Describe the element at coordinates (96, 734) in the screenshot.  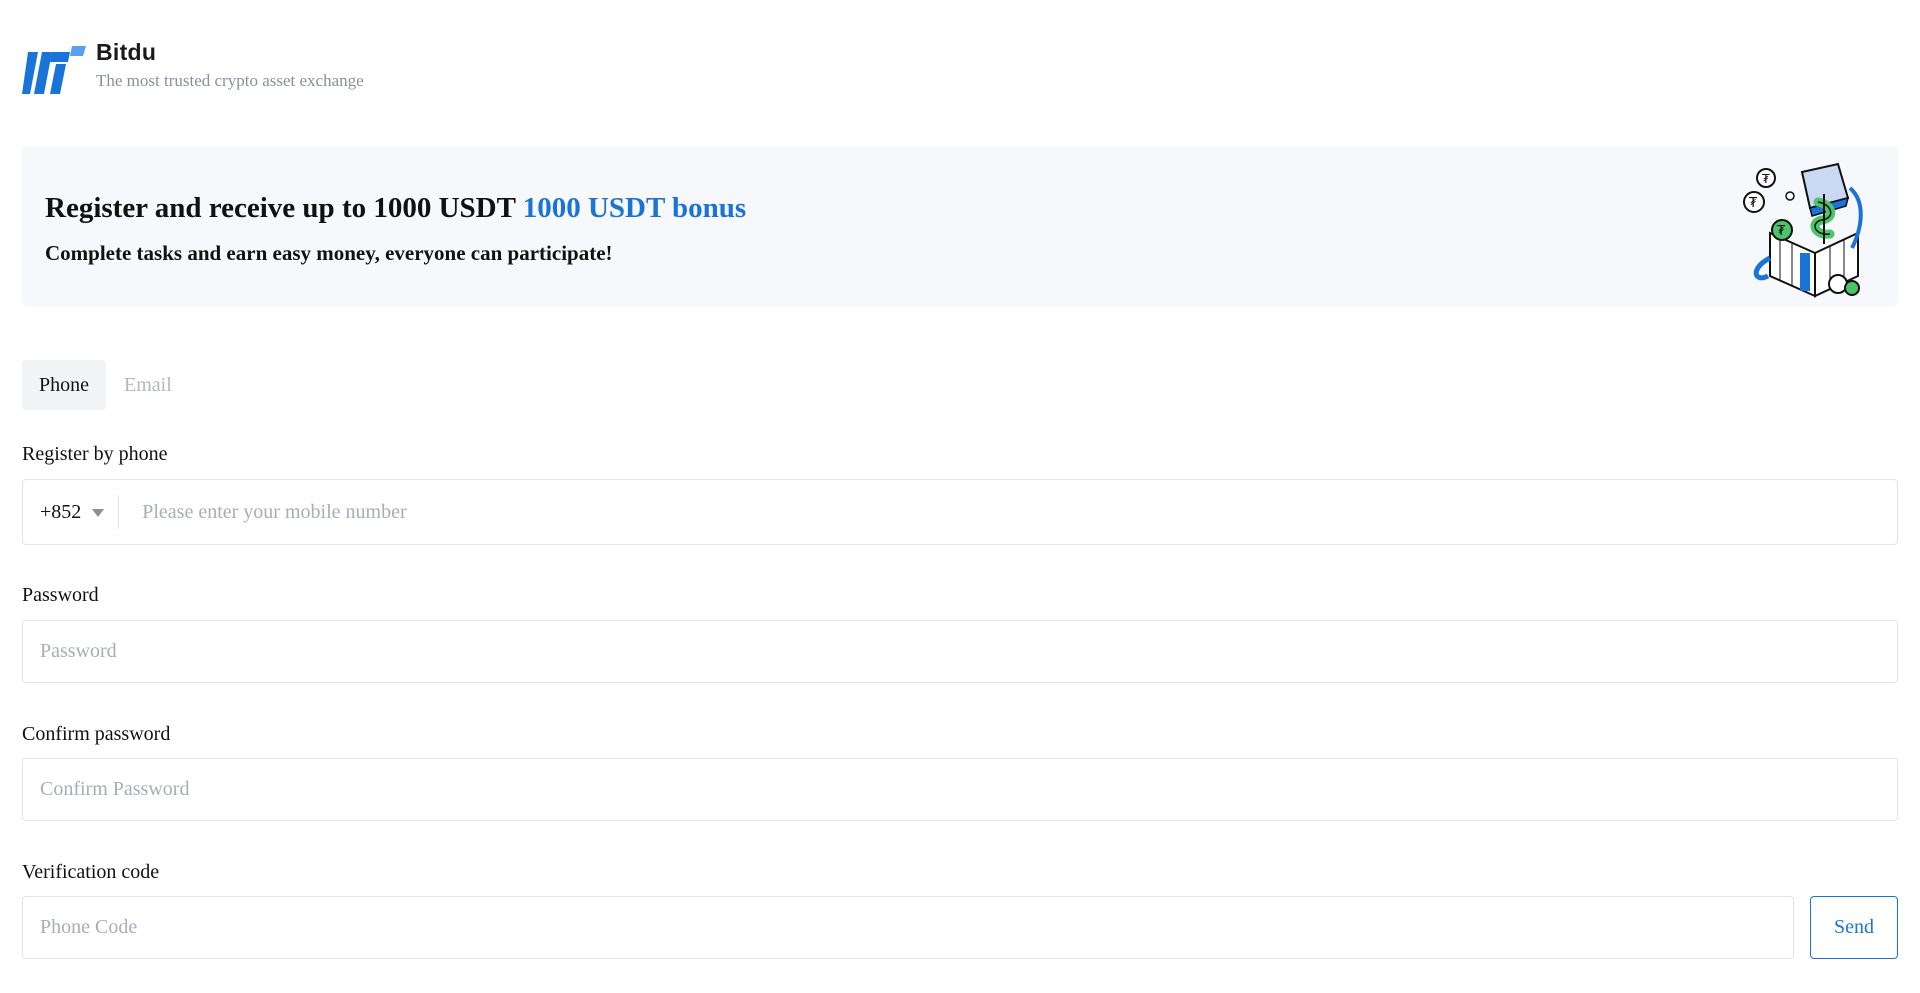
I see `confirm-password-label: Confirm password` at that location.